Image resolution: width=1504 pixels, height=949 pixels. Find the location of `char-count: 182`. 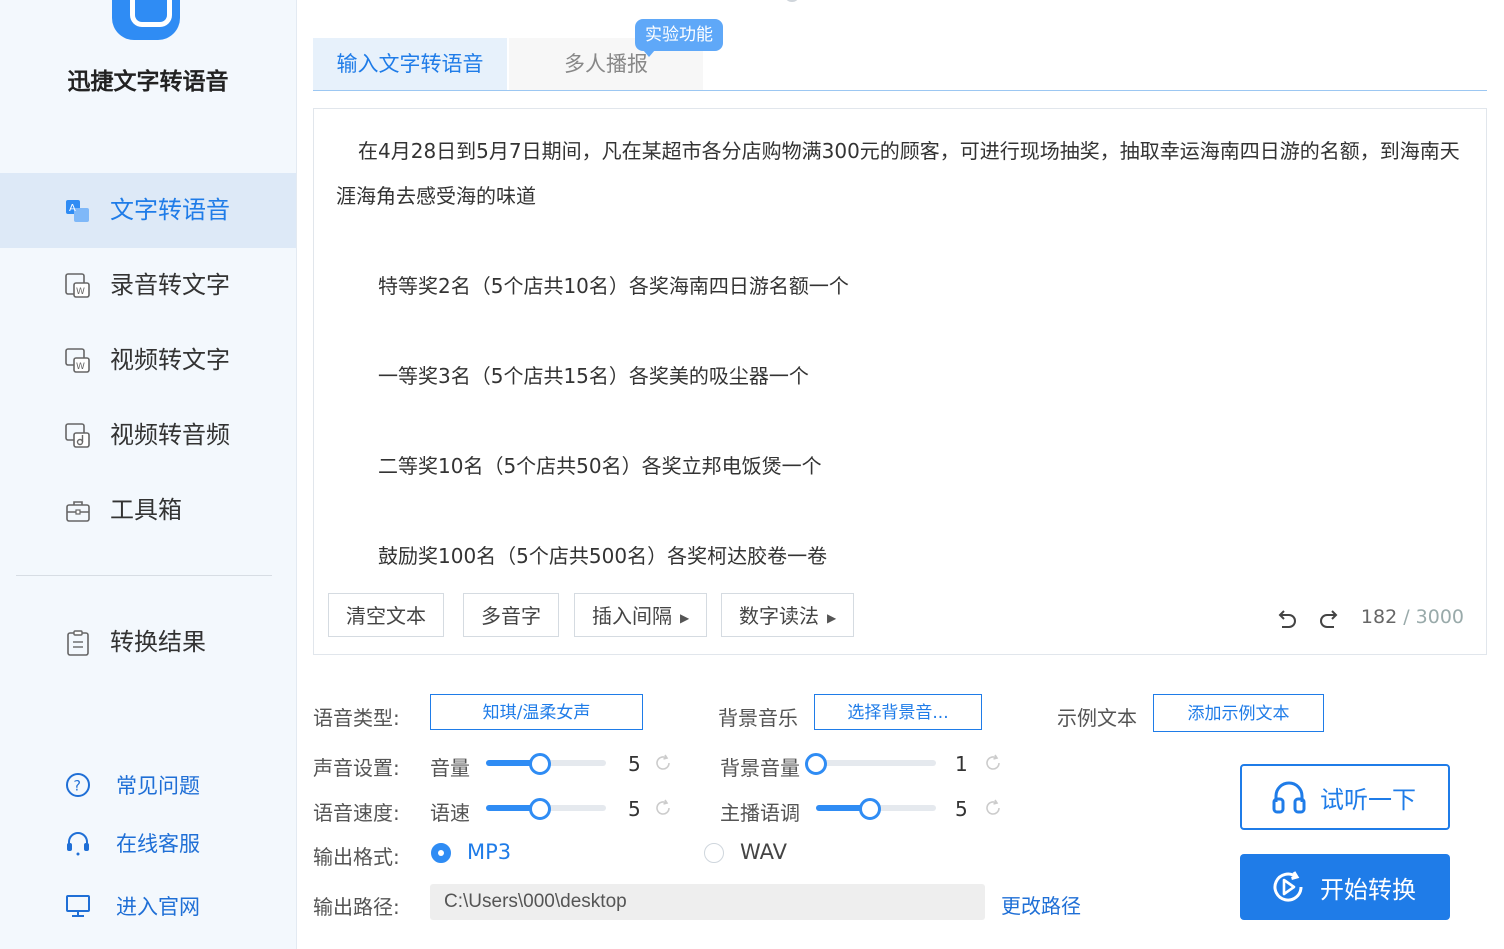

char-count: 182 is located at coordinates (1379, 617).